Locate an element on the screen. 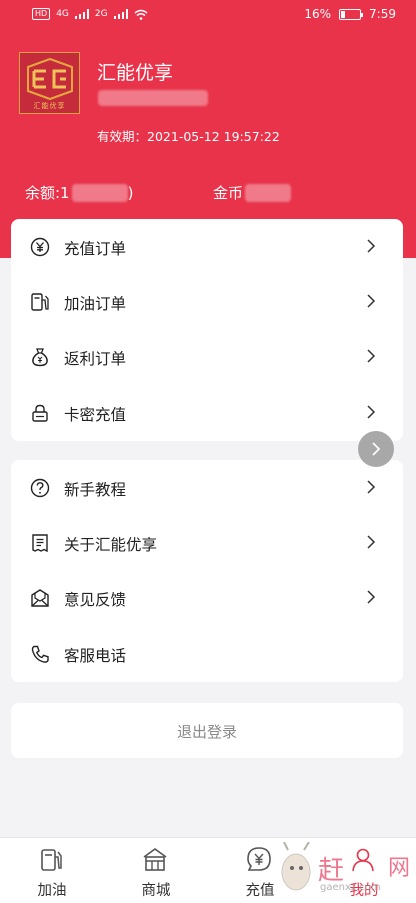  status-left: HD 4G 2G is located at coordinates (90, 14).